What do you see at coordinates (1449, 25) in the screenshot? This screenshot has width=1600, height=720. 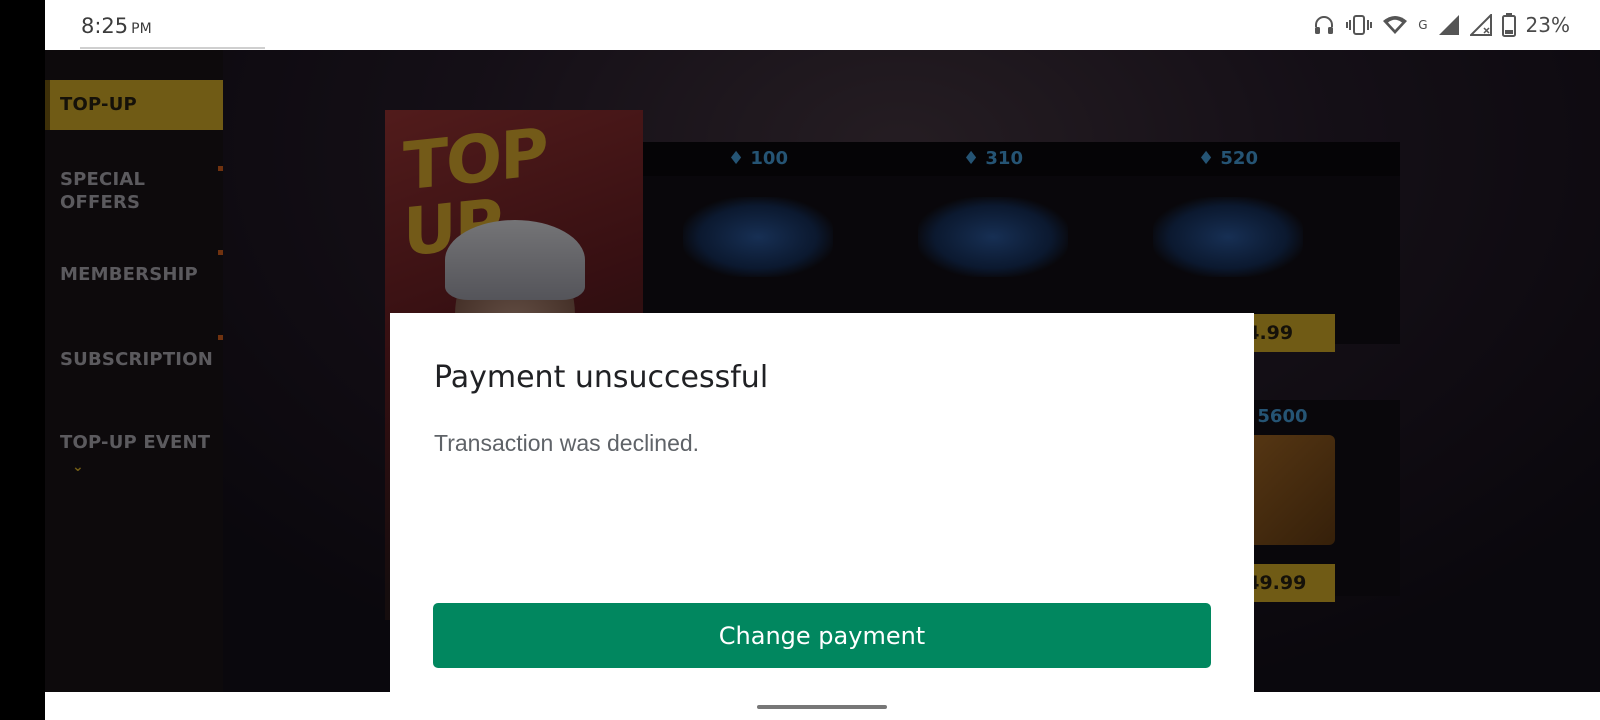 I see `signal-icon` at bounding box center [1449, 25].